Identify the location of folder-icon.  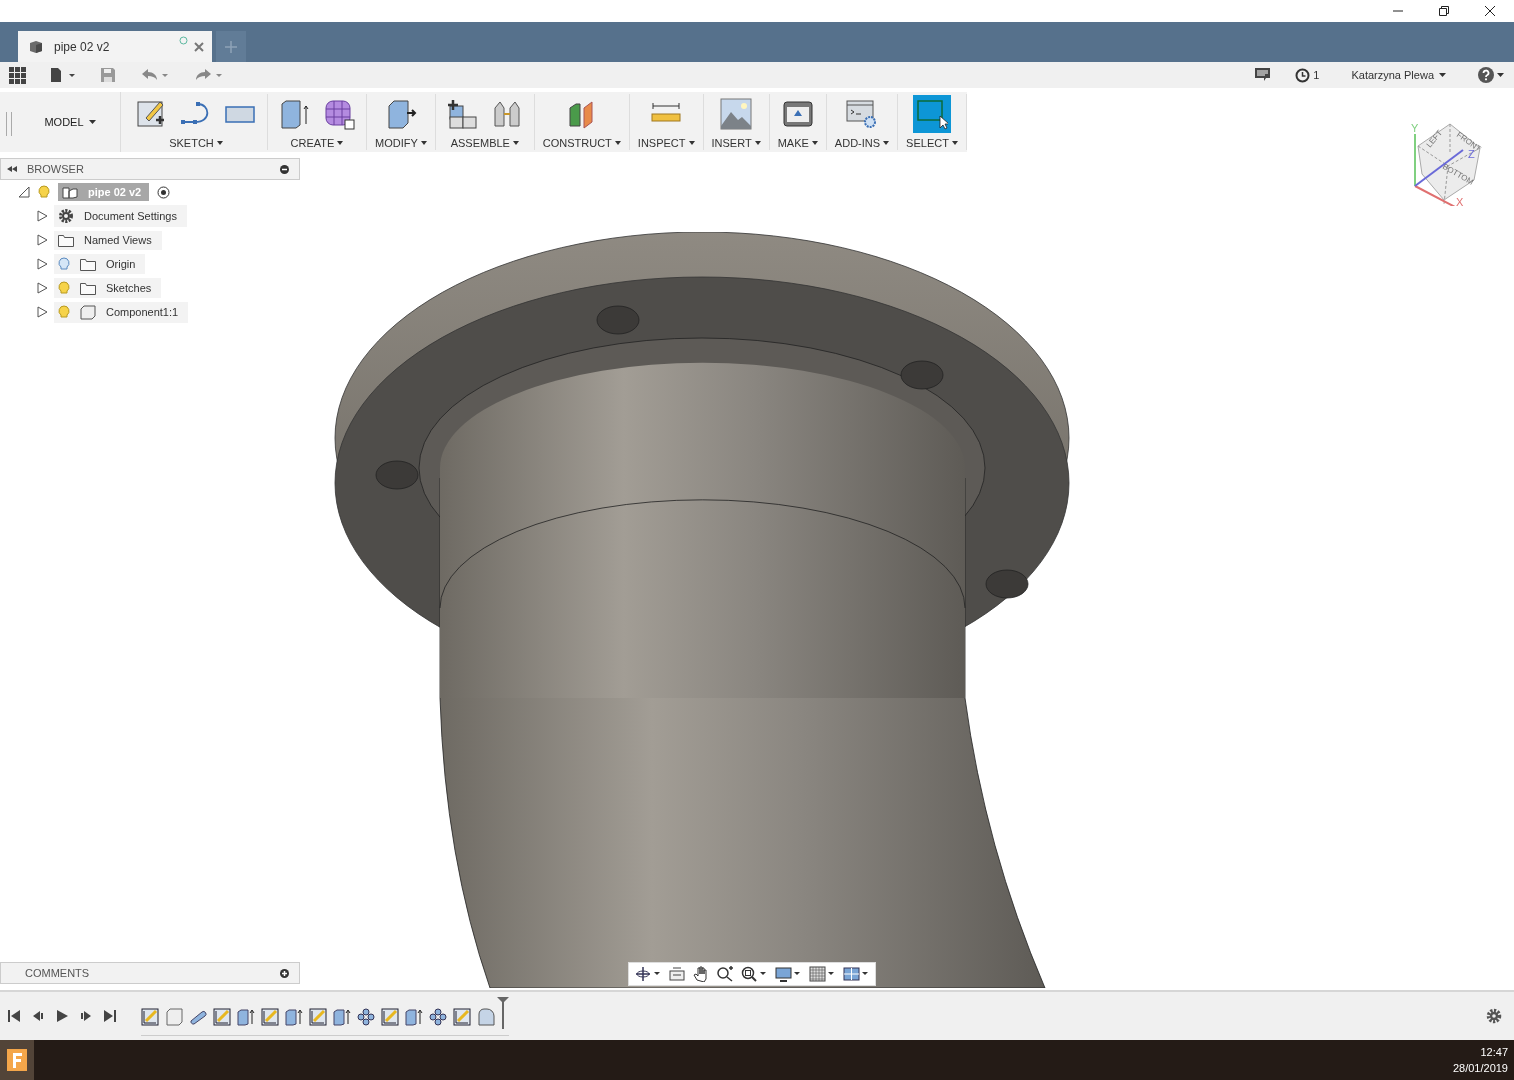
(66, 240).